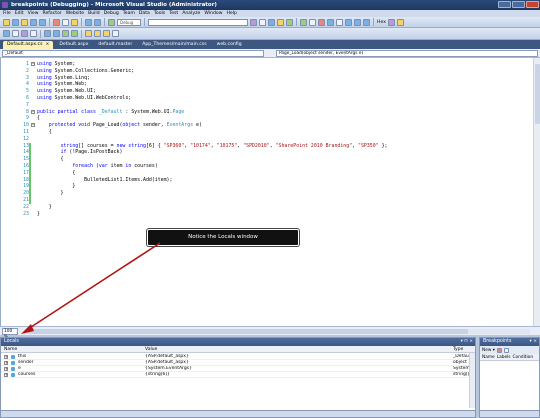 This screenshot has width=540, height=418. What do you see at coordinates (536, 192) in the screenshot?
I see `editor-vertical-scrollbar` at bounding box center [536, 192].